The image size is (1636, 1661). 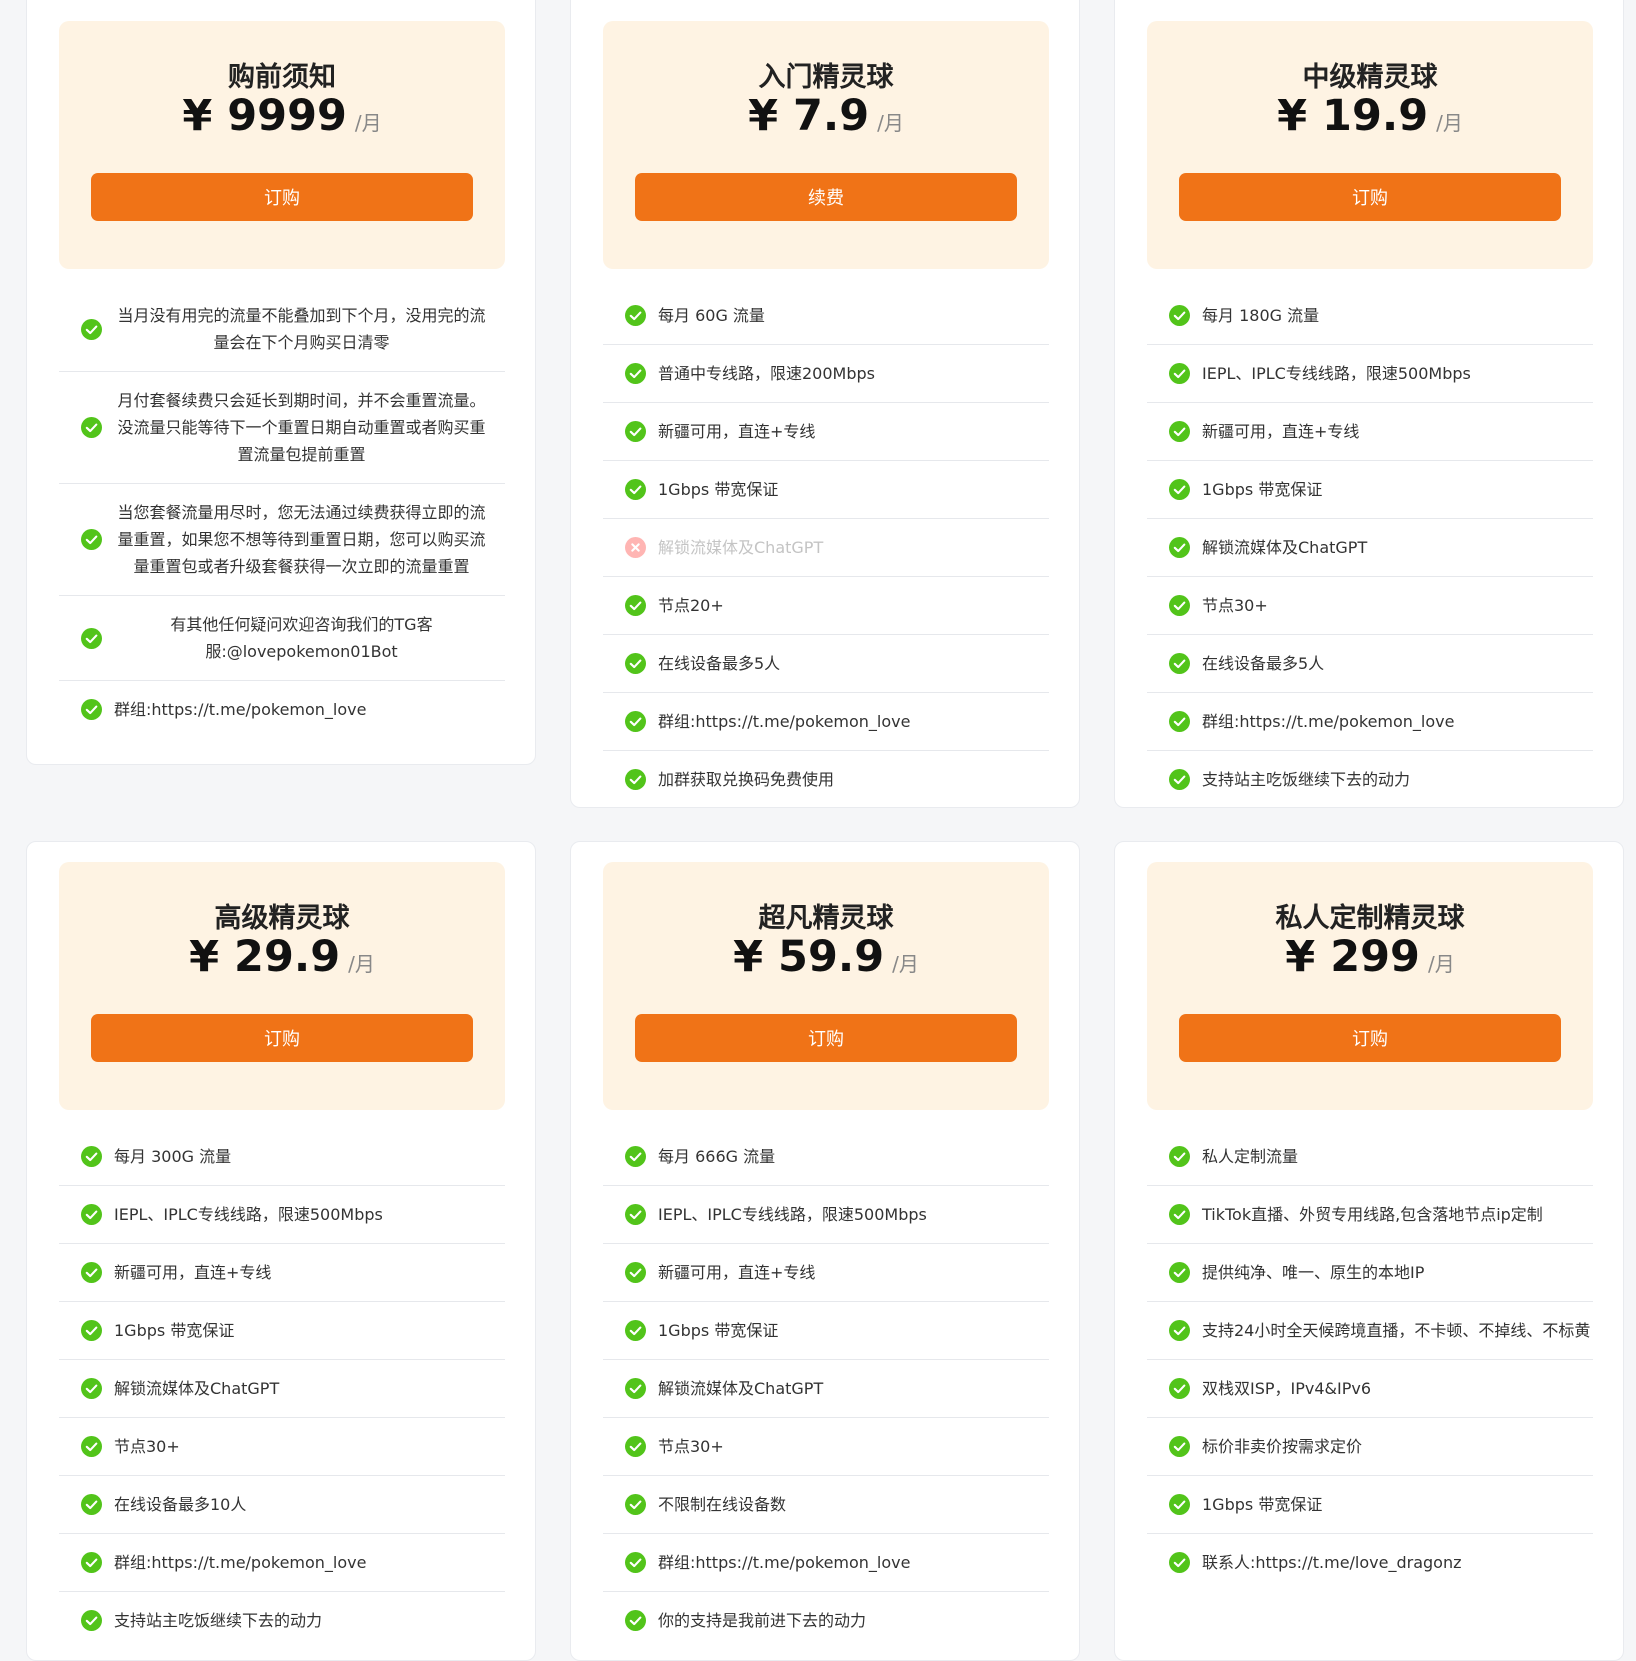 What do you see at coordinates (1370, 918) in the screenshot?
I see `plan-title: 私人定制精灵球` at bounding box center [1370, 918].